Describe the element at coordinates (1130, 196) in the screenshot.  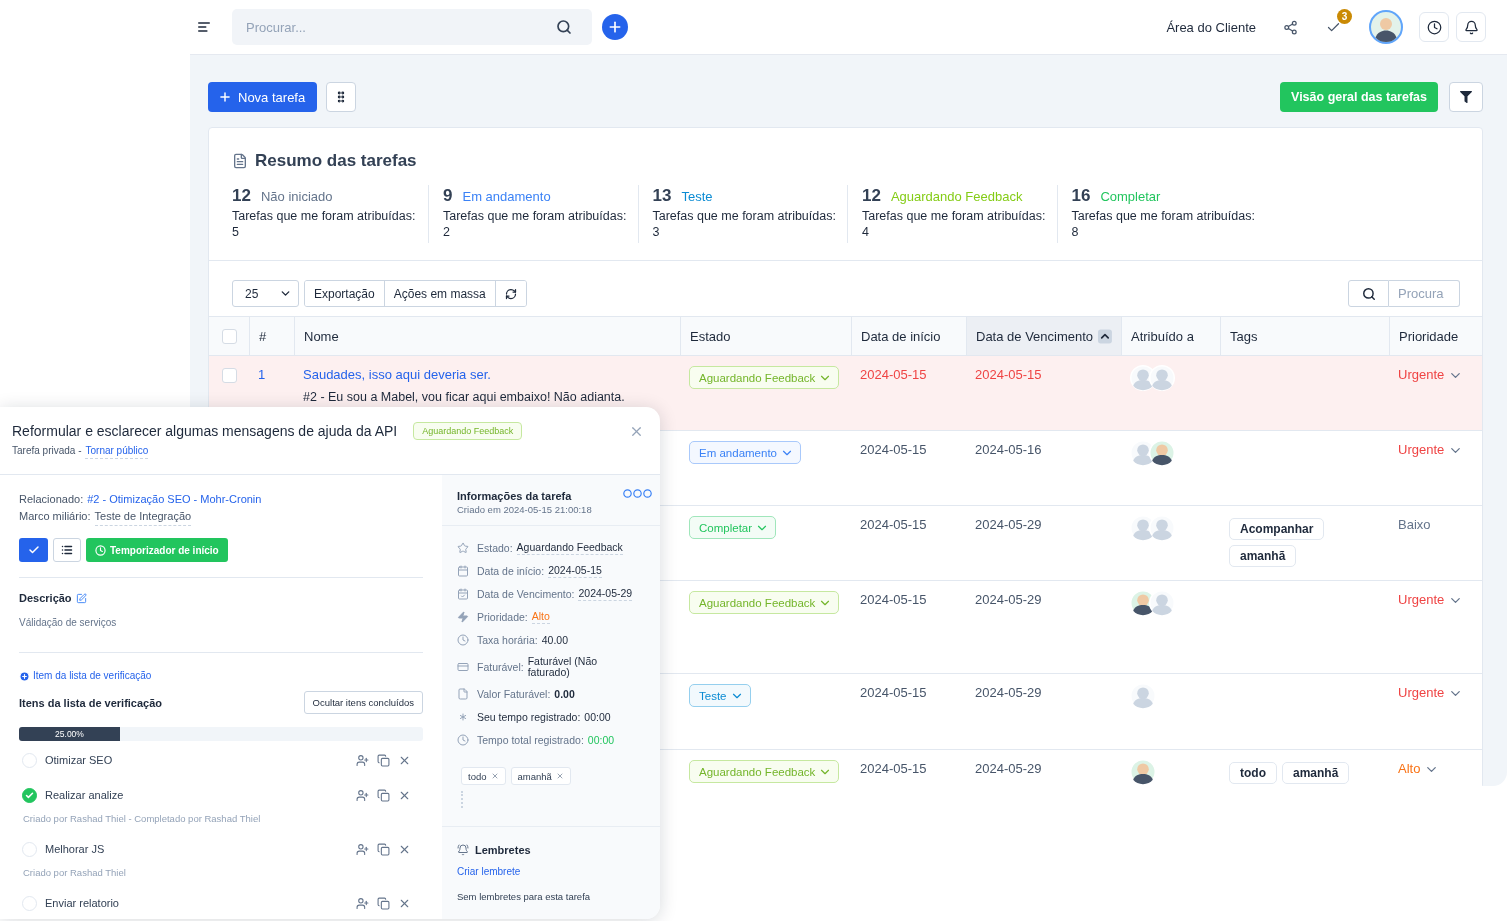
I see `stat-label: Completar` at that location.